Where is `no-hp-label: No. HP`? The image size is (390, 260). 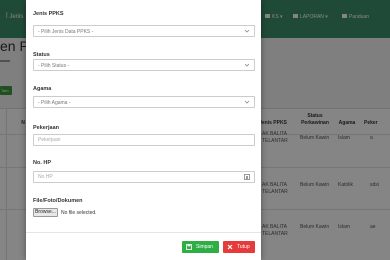 no-hp-label: No. HP is located at coordinates (42, 163).